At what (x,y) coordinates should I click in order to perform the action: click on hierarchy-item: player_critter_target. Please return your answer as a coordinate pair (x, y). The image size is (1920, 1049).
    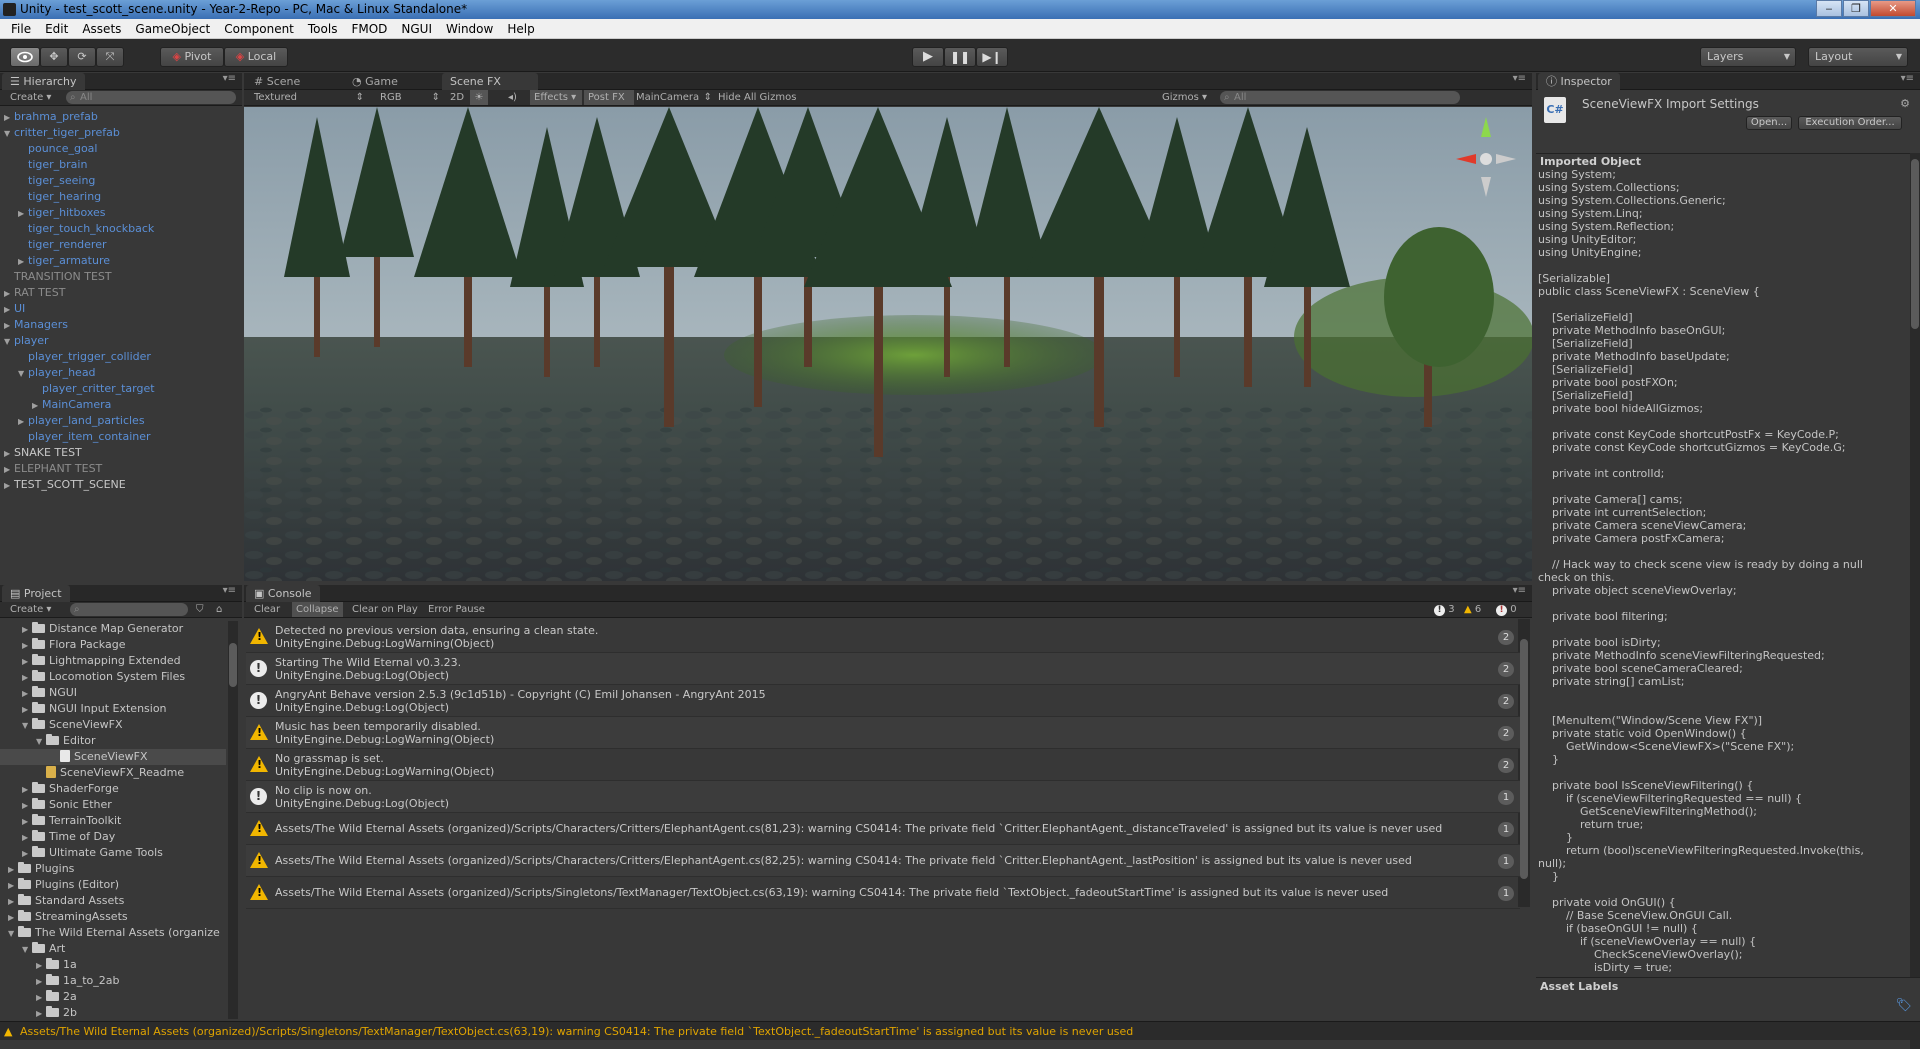
    Looking at the image, I should click on (93, 389).